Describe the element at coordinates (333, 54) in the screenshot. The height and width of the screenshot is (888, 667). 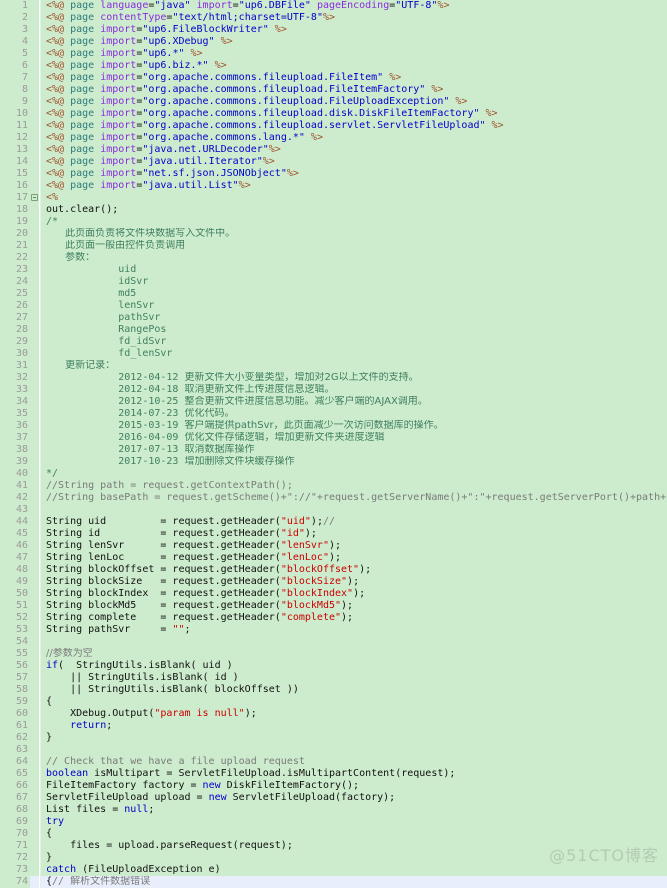
I see `code-line: 5 <%@ page import="up6.*" %>` at that location.